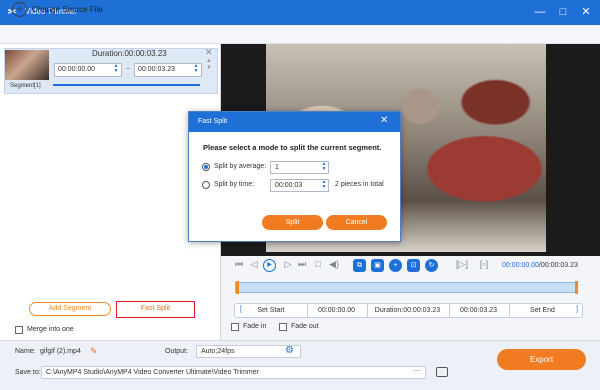  Describe the element at coordinates (67, 9) in the screenshot. I see `change-source-button: Change Source File` at that location.